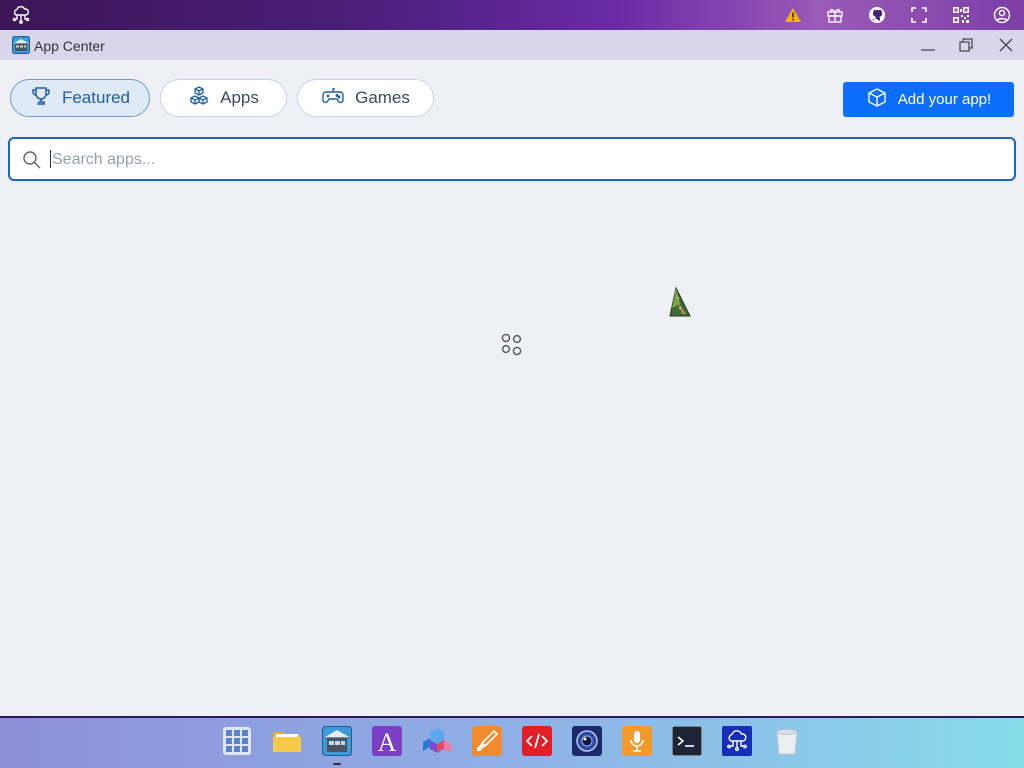 This screenshot has height=768, width=1024. What do you see at coordinates (877, 15) in the screenshot?
I see `github-icon` at bounding box center [877, 15].